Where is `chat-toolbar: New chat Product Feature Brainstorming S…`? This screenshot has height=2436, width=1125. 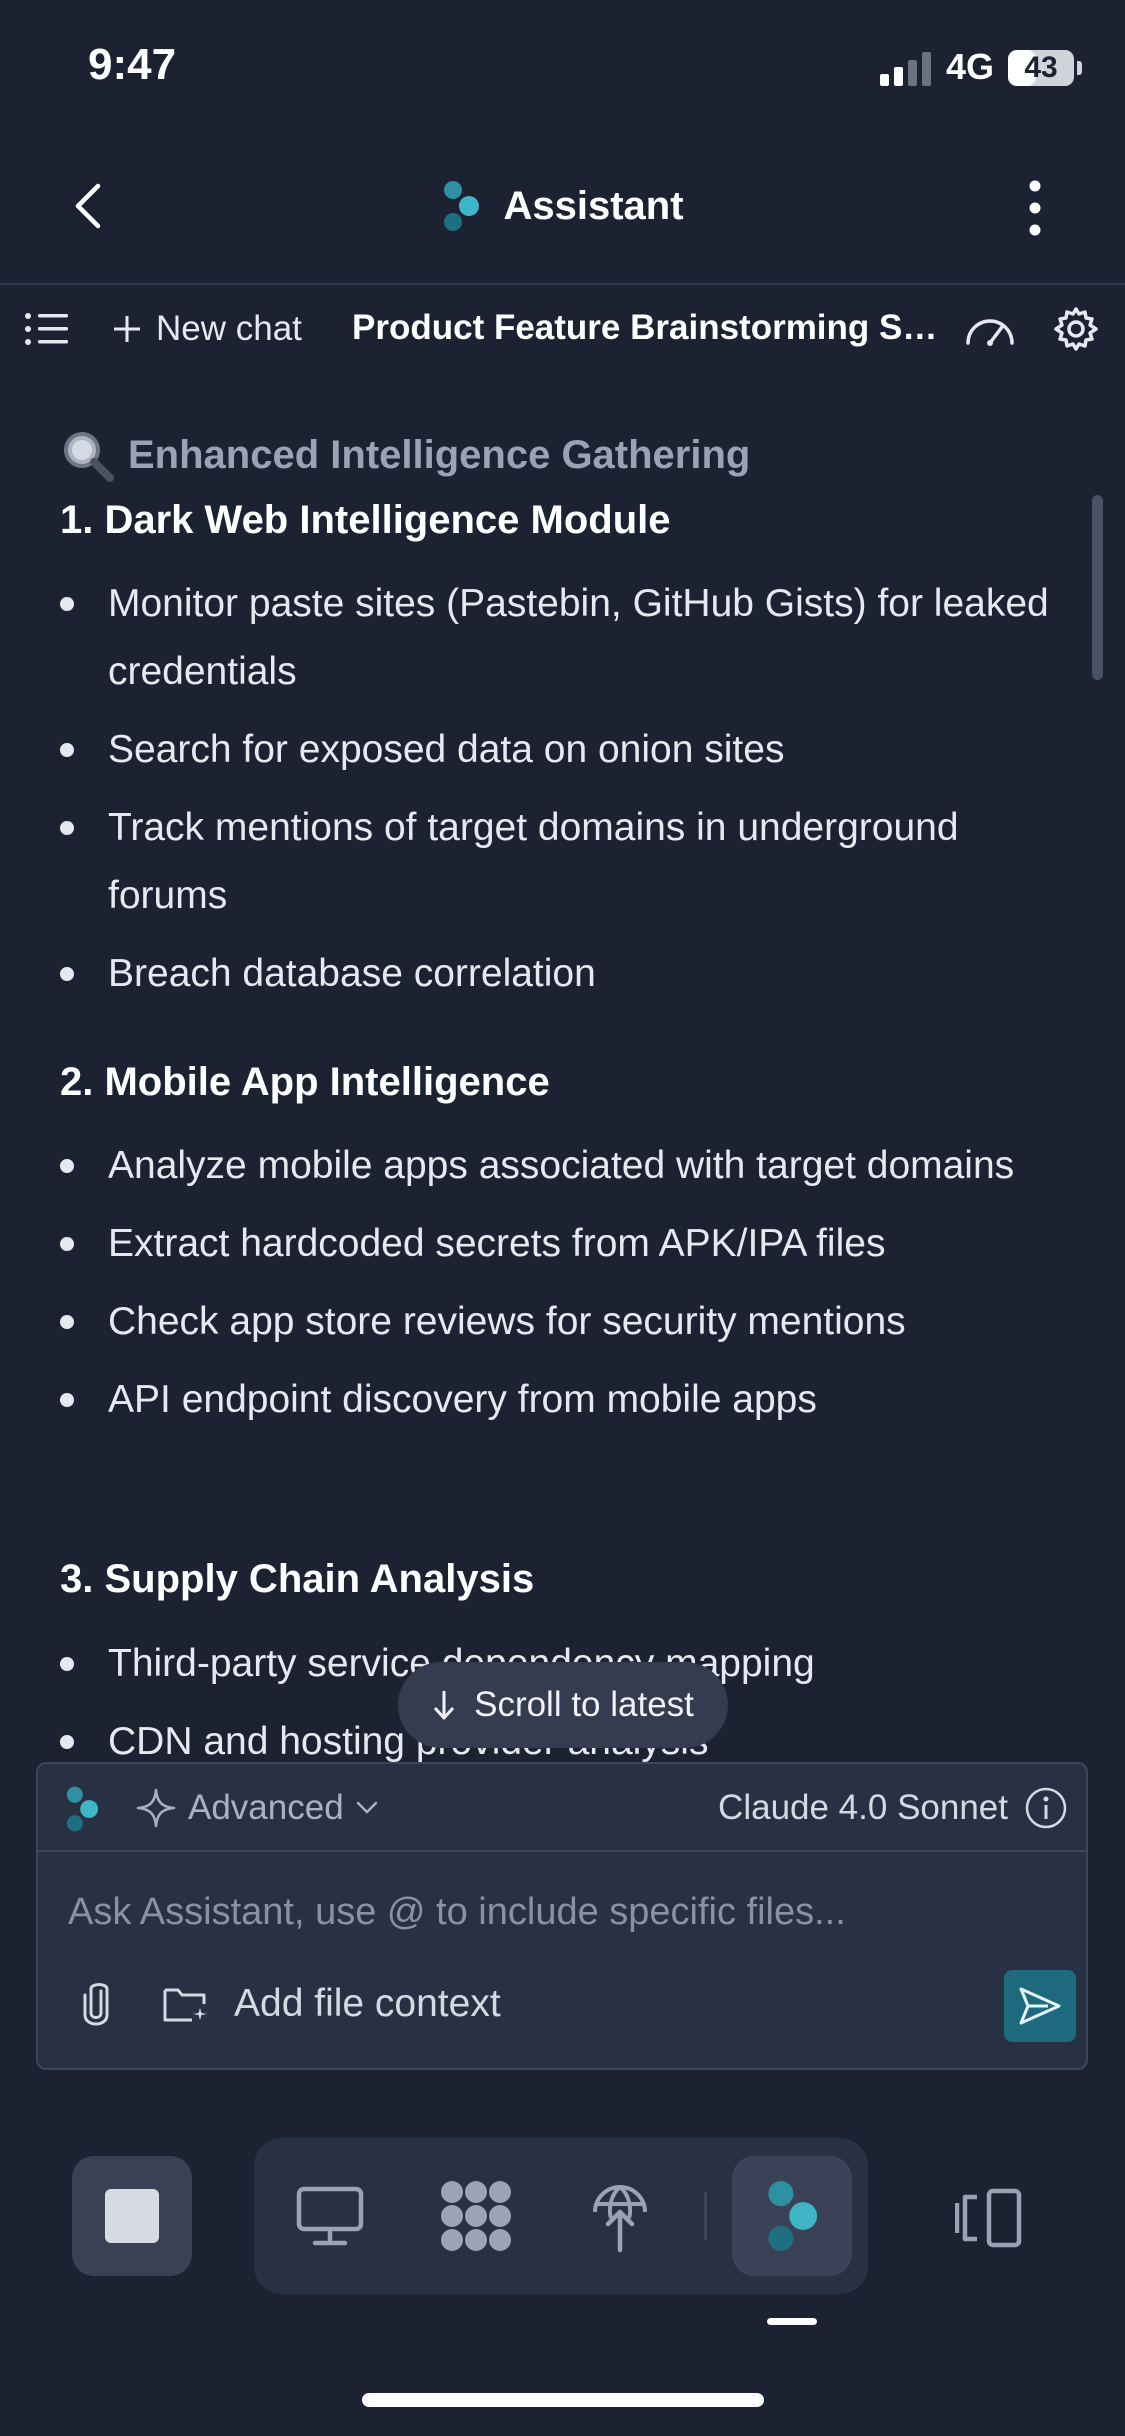
chat-toolbar: New chat Product Feature Brainstorming S… is located at coordinates (562, 330).